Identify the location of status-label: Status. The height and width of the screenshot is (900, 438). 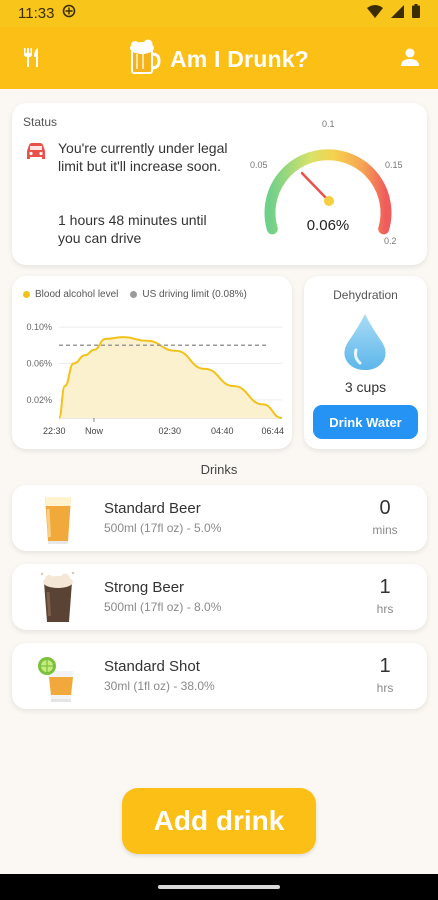
(40, 122).